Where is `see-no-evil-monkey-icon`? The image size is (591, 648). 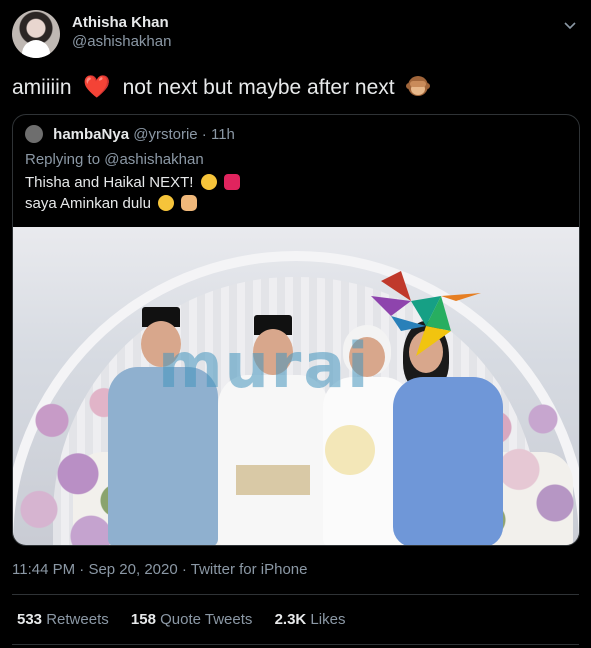 see-no-evil-monkey-icon is located at coordinates (418, 86).